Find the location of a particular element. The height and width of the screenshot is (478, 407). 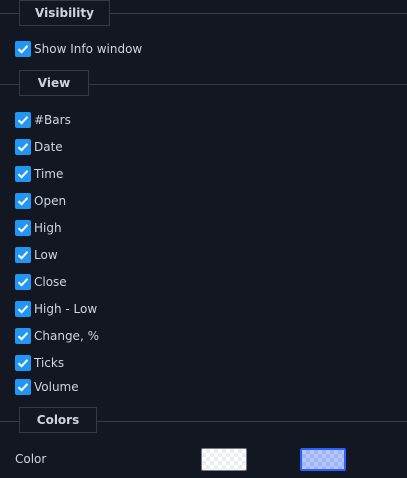

checkbox-label: Show Info window is located at coordinates (88, 49).